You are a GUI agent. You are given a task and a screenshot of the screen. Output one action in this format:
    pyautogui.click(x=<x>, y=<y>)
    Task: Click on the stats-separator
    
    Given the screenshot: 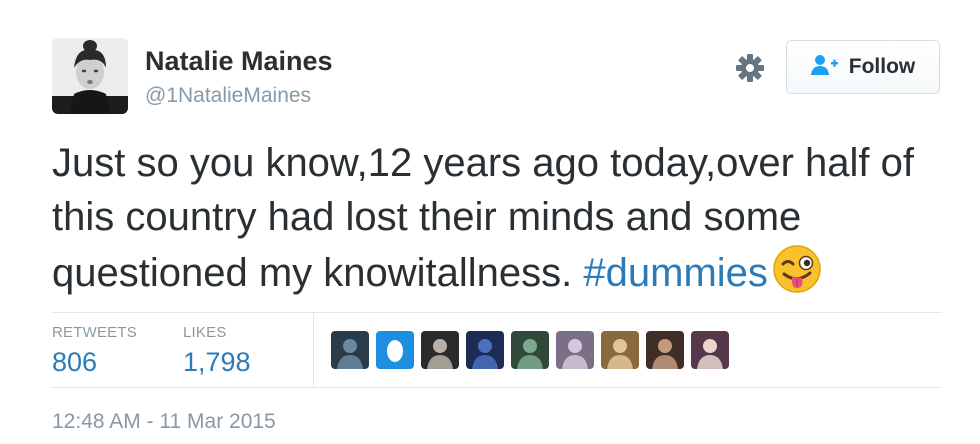 What is the action you would take?
    pyautogui.click(x=313, y=350)
    